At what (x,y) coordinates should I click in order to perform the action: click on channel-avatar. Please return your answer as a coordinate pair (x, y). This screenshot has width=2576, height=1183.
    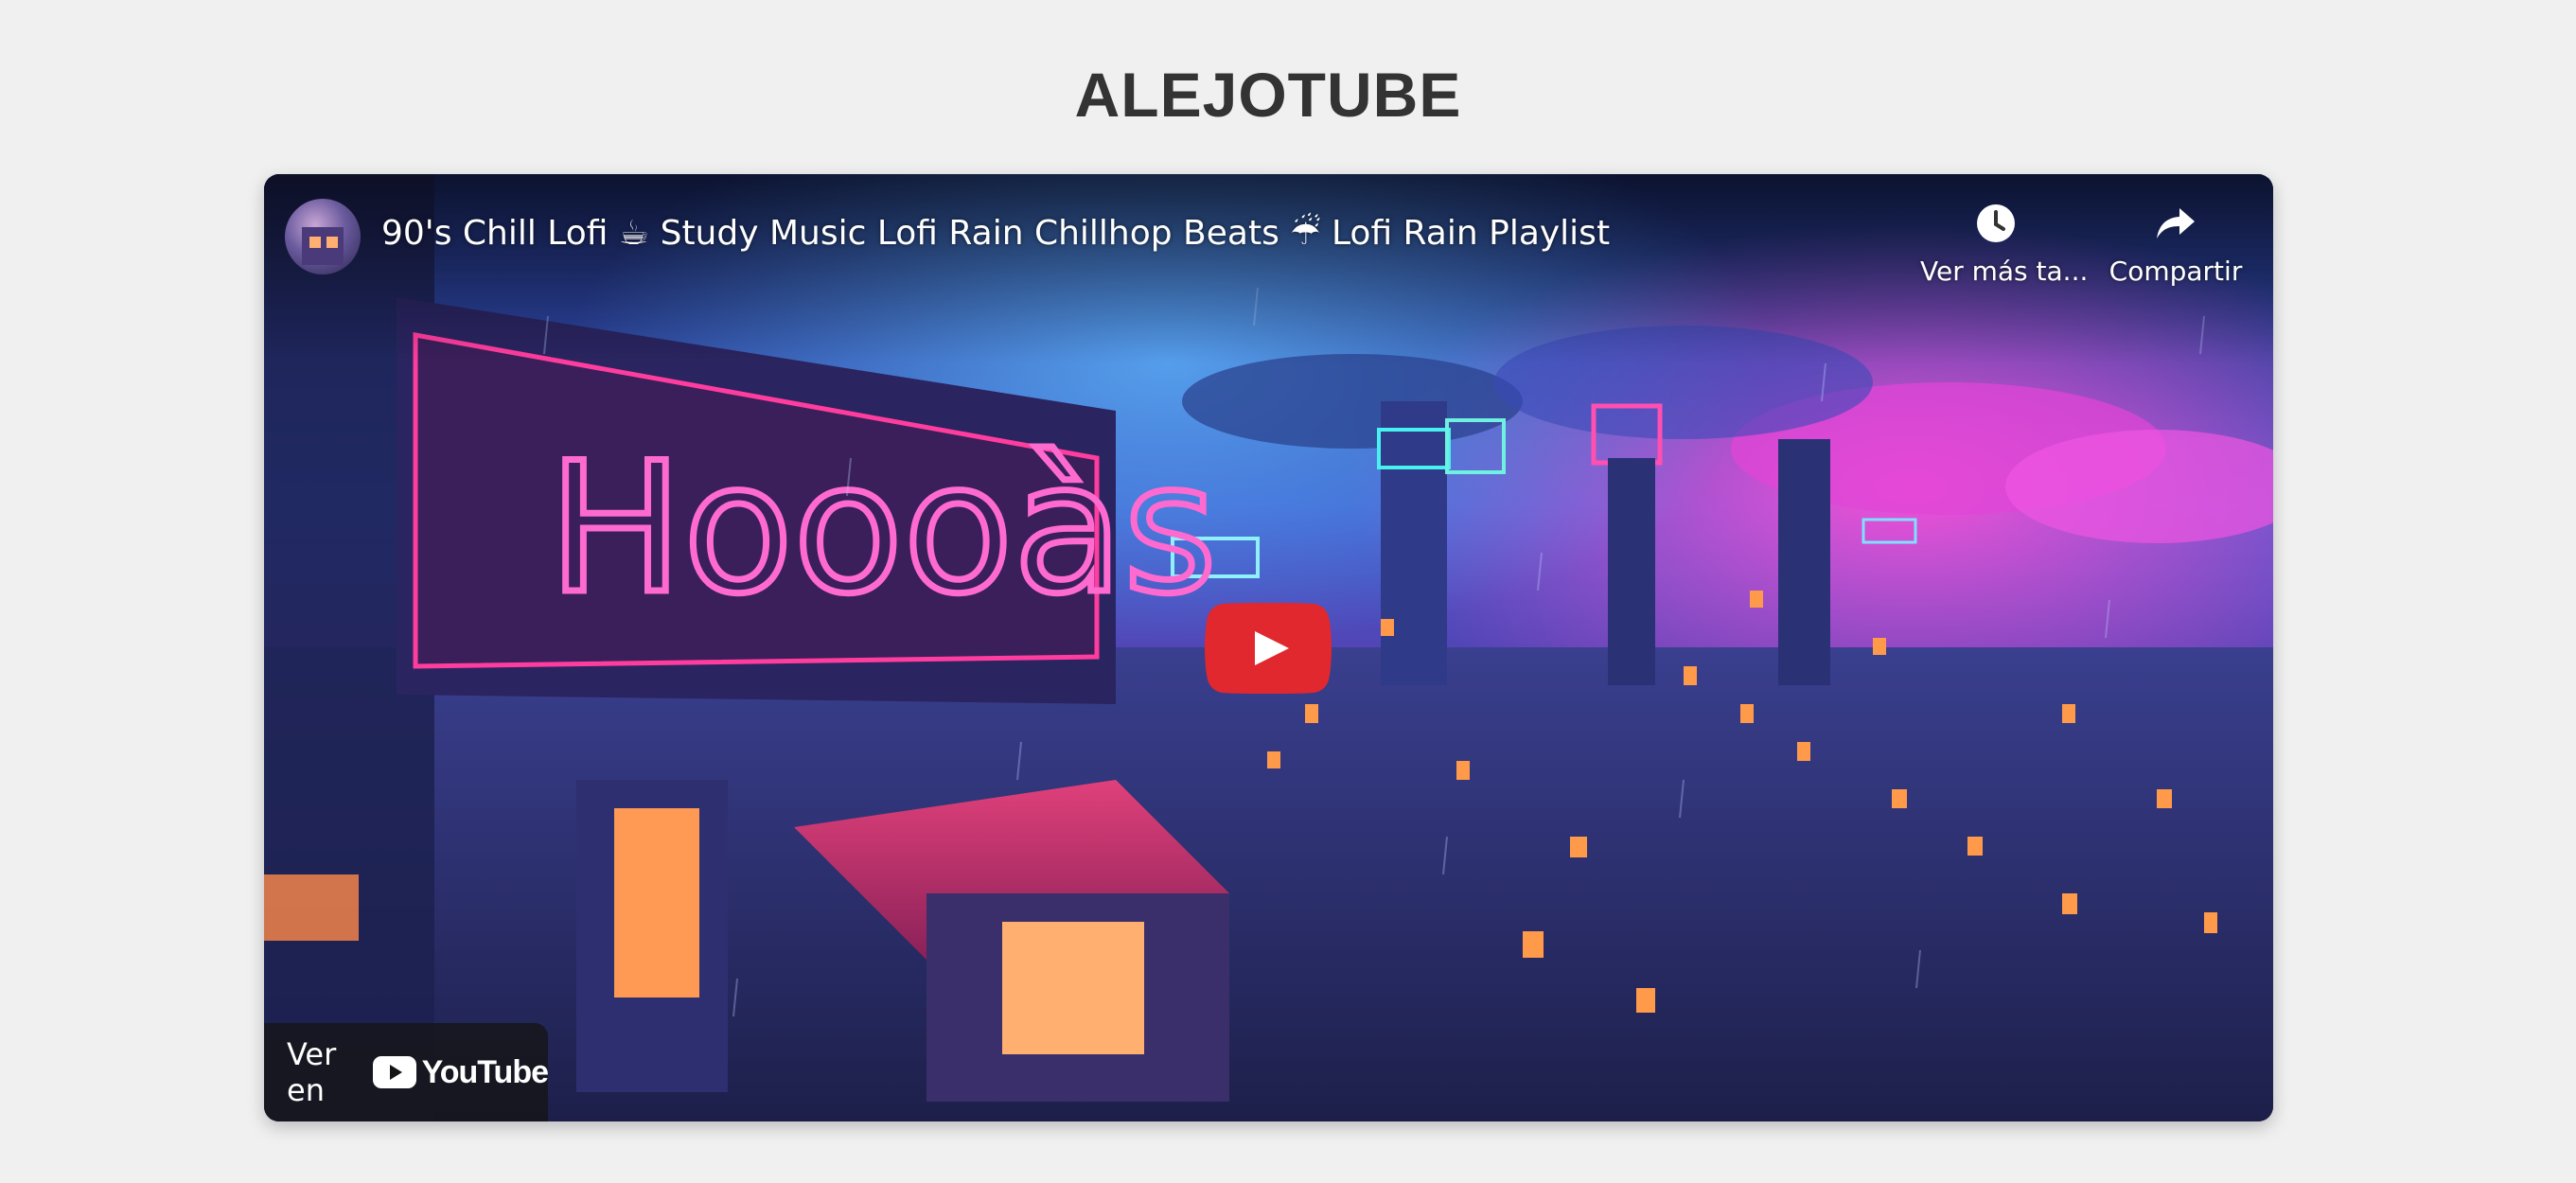
    Looking at the image, I should click on (323, 237).